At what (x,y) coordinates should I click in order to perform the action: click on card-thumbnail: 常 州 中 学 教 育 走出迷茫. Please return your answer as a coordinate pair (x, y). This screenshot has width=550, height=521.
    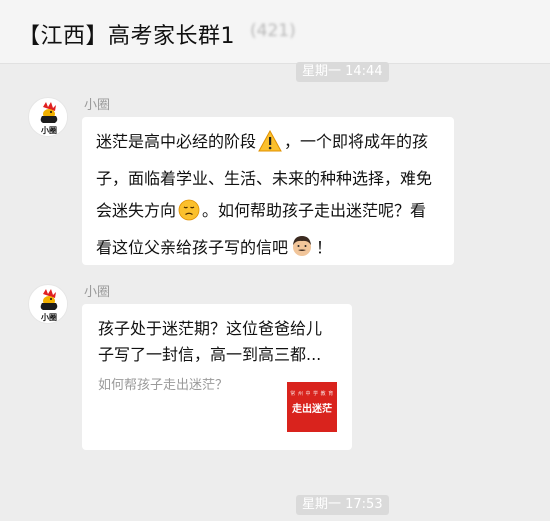
    Looking at the image, I should click on (312, 407).